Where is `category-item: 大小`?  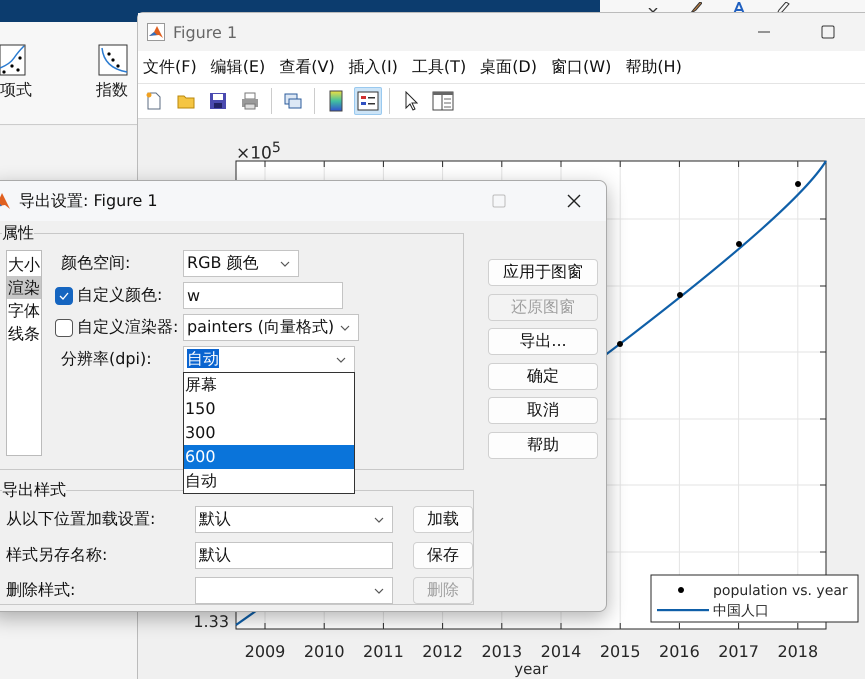 category-item: 大小 is located at coordinates (24, 264).